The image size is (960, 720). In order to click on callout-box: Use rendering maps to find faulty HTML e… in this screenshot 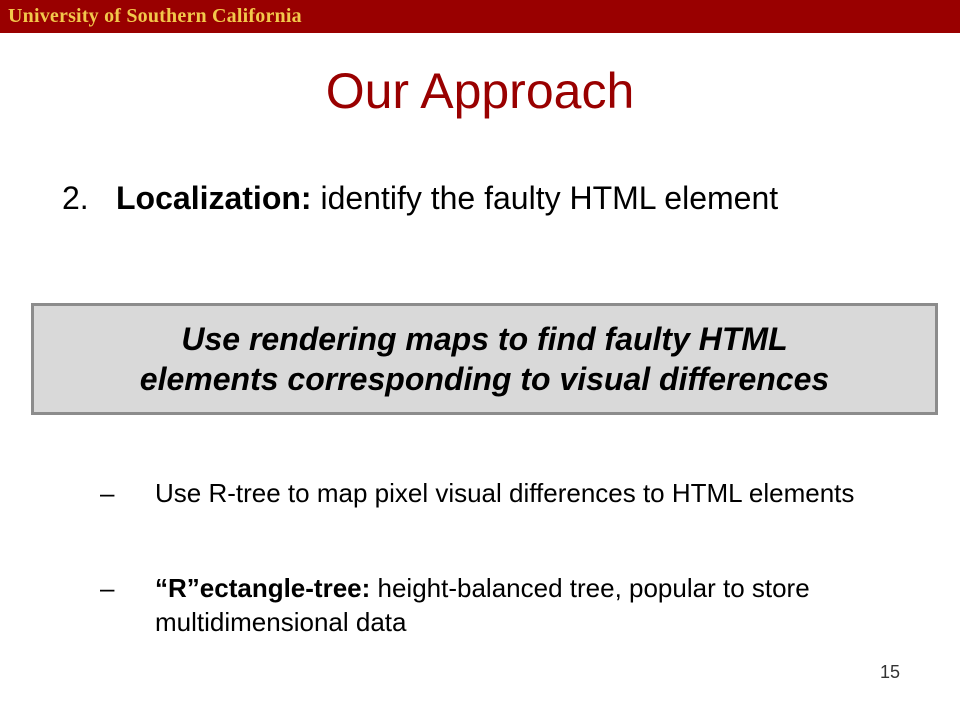, I will do `click(484, 359)`.